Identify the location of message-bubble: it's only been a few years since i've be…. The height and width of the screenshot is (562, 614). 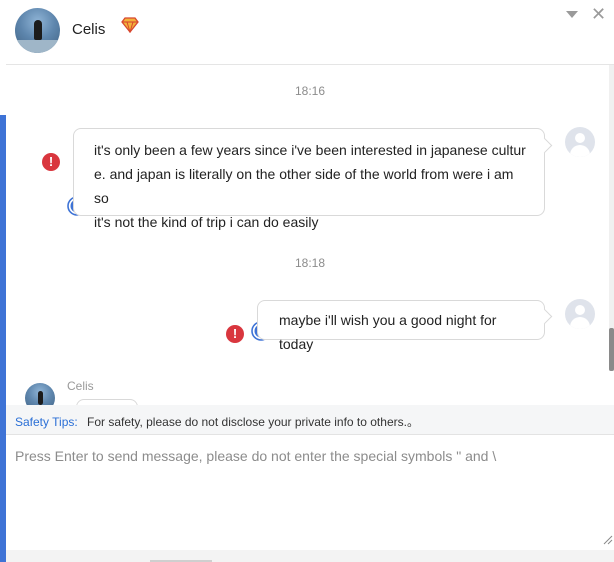
(309, 179).